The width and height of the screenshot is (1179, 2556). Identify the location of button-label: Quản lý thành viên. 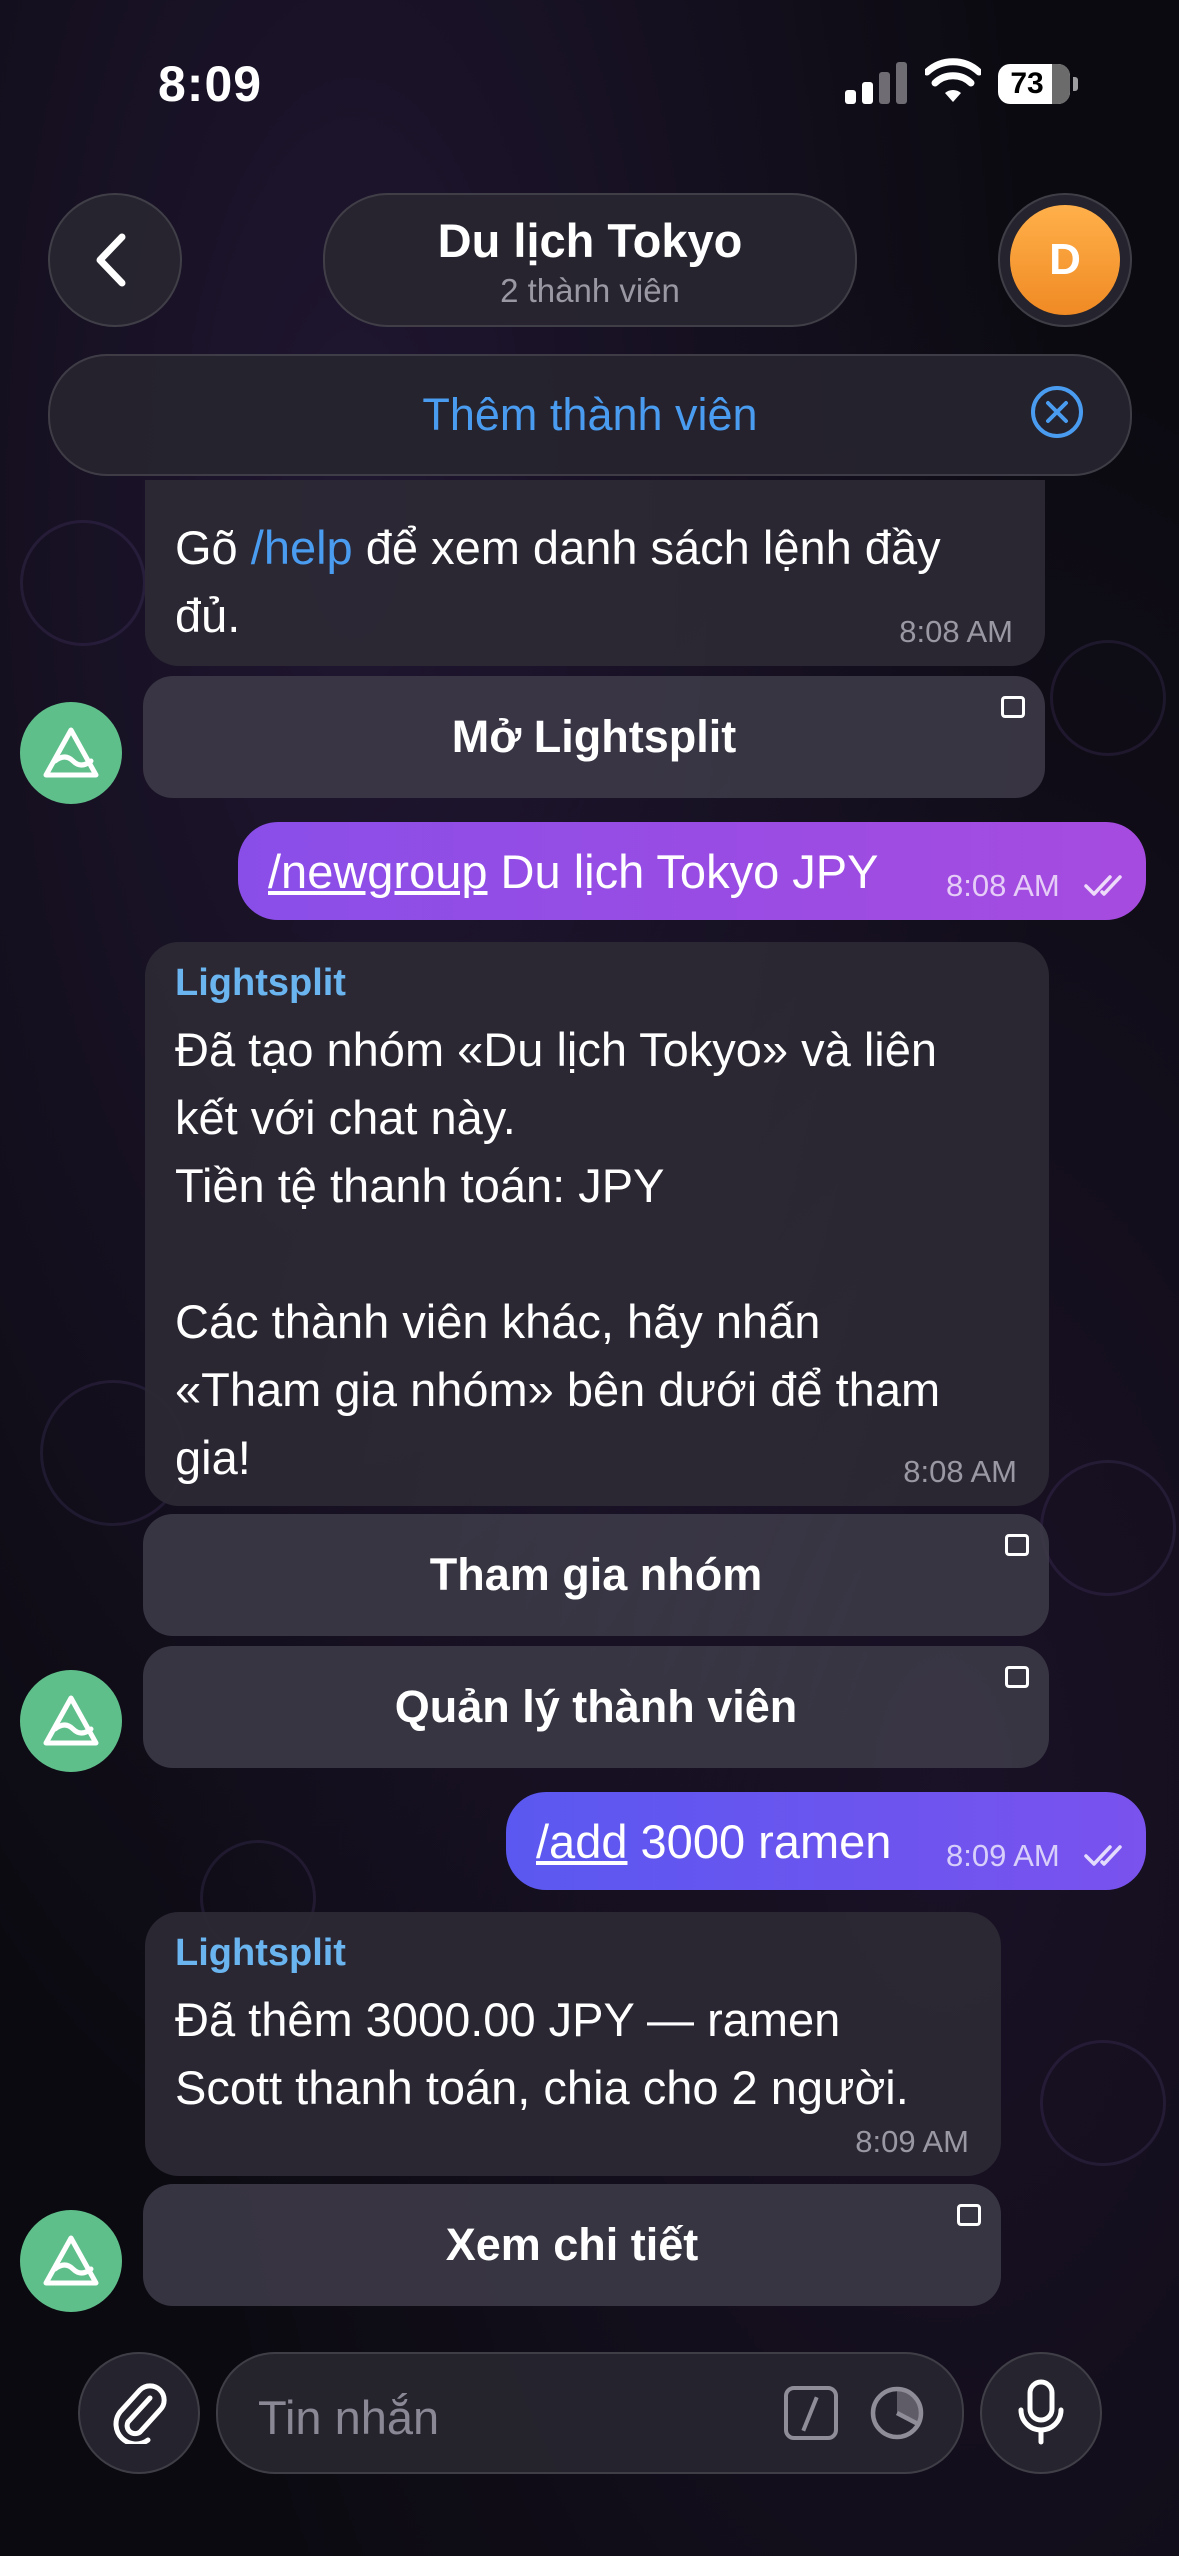
(596, 1706).